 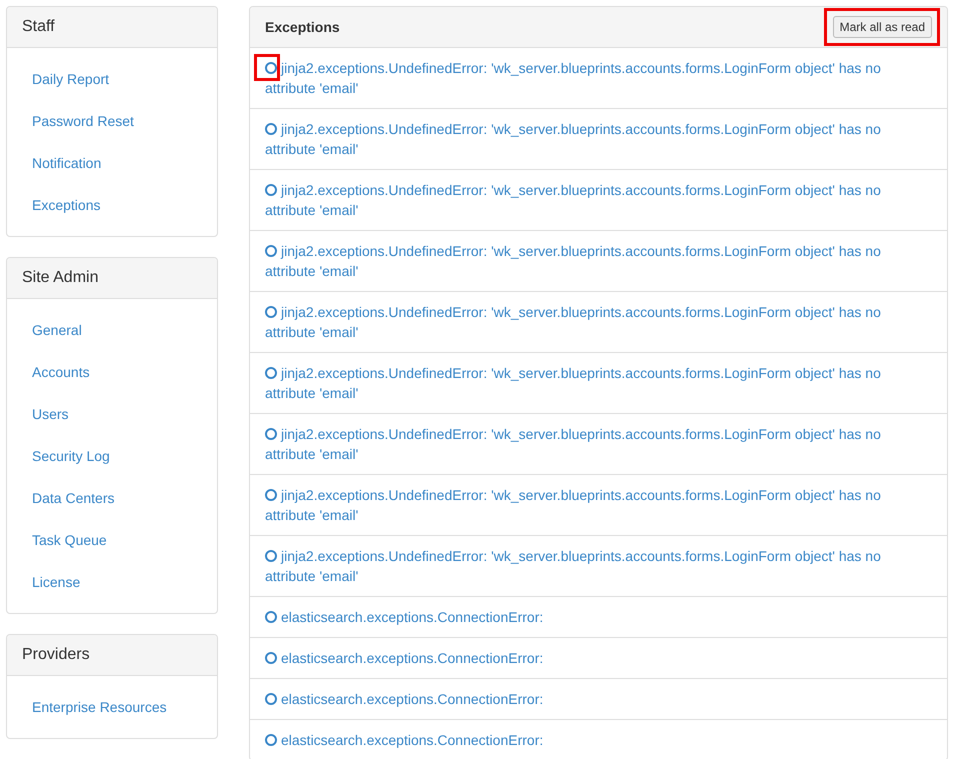 What do you see at coordinates (71, 456) in the screenshot?
I see `sidebar-link: Security Log` at bounding box center [71, 456].